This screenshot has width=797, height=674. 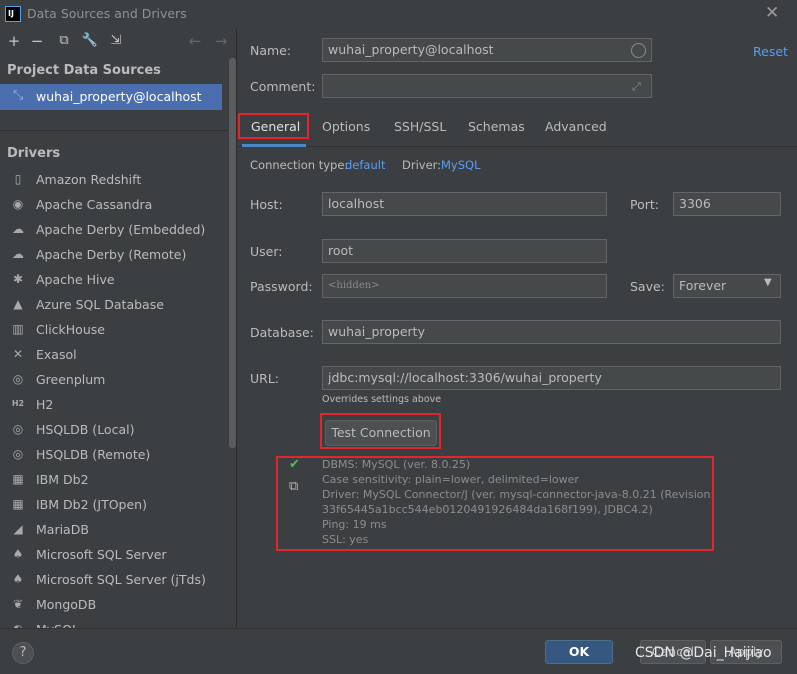 I want to click on save-select: Forever ▼, so click(x=727, y=286).